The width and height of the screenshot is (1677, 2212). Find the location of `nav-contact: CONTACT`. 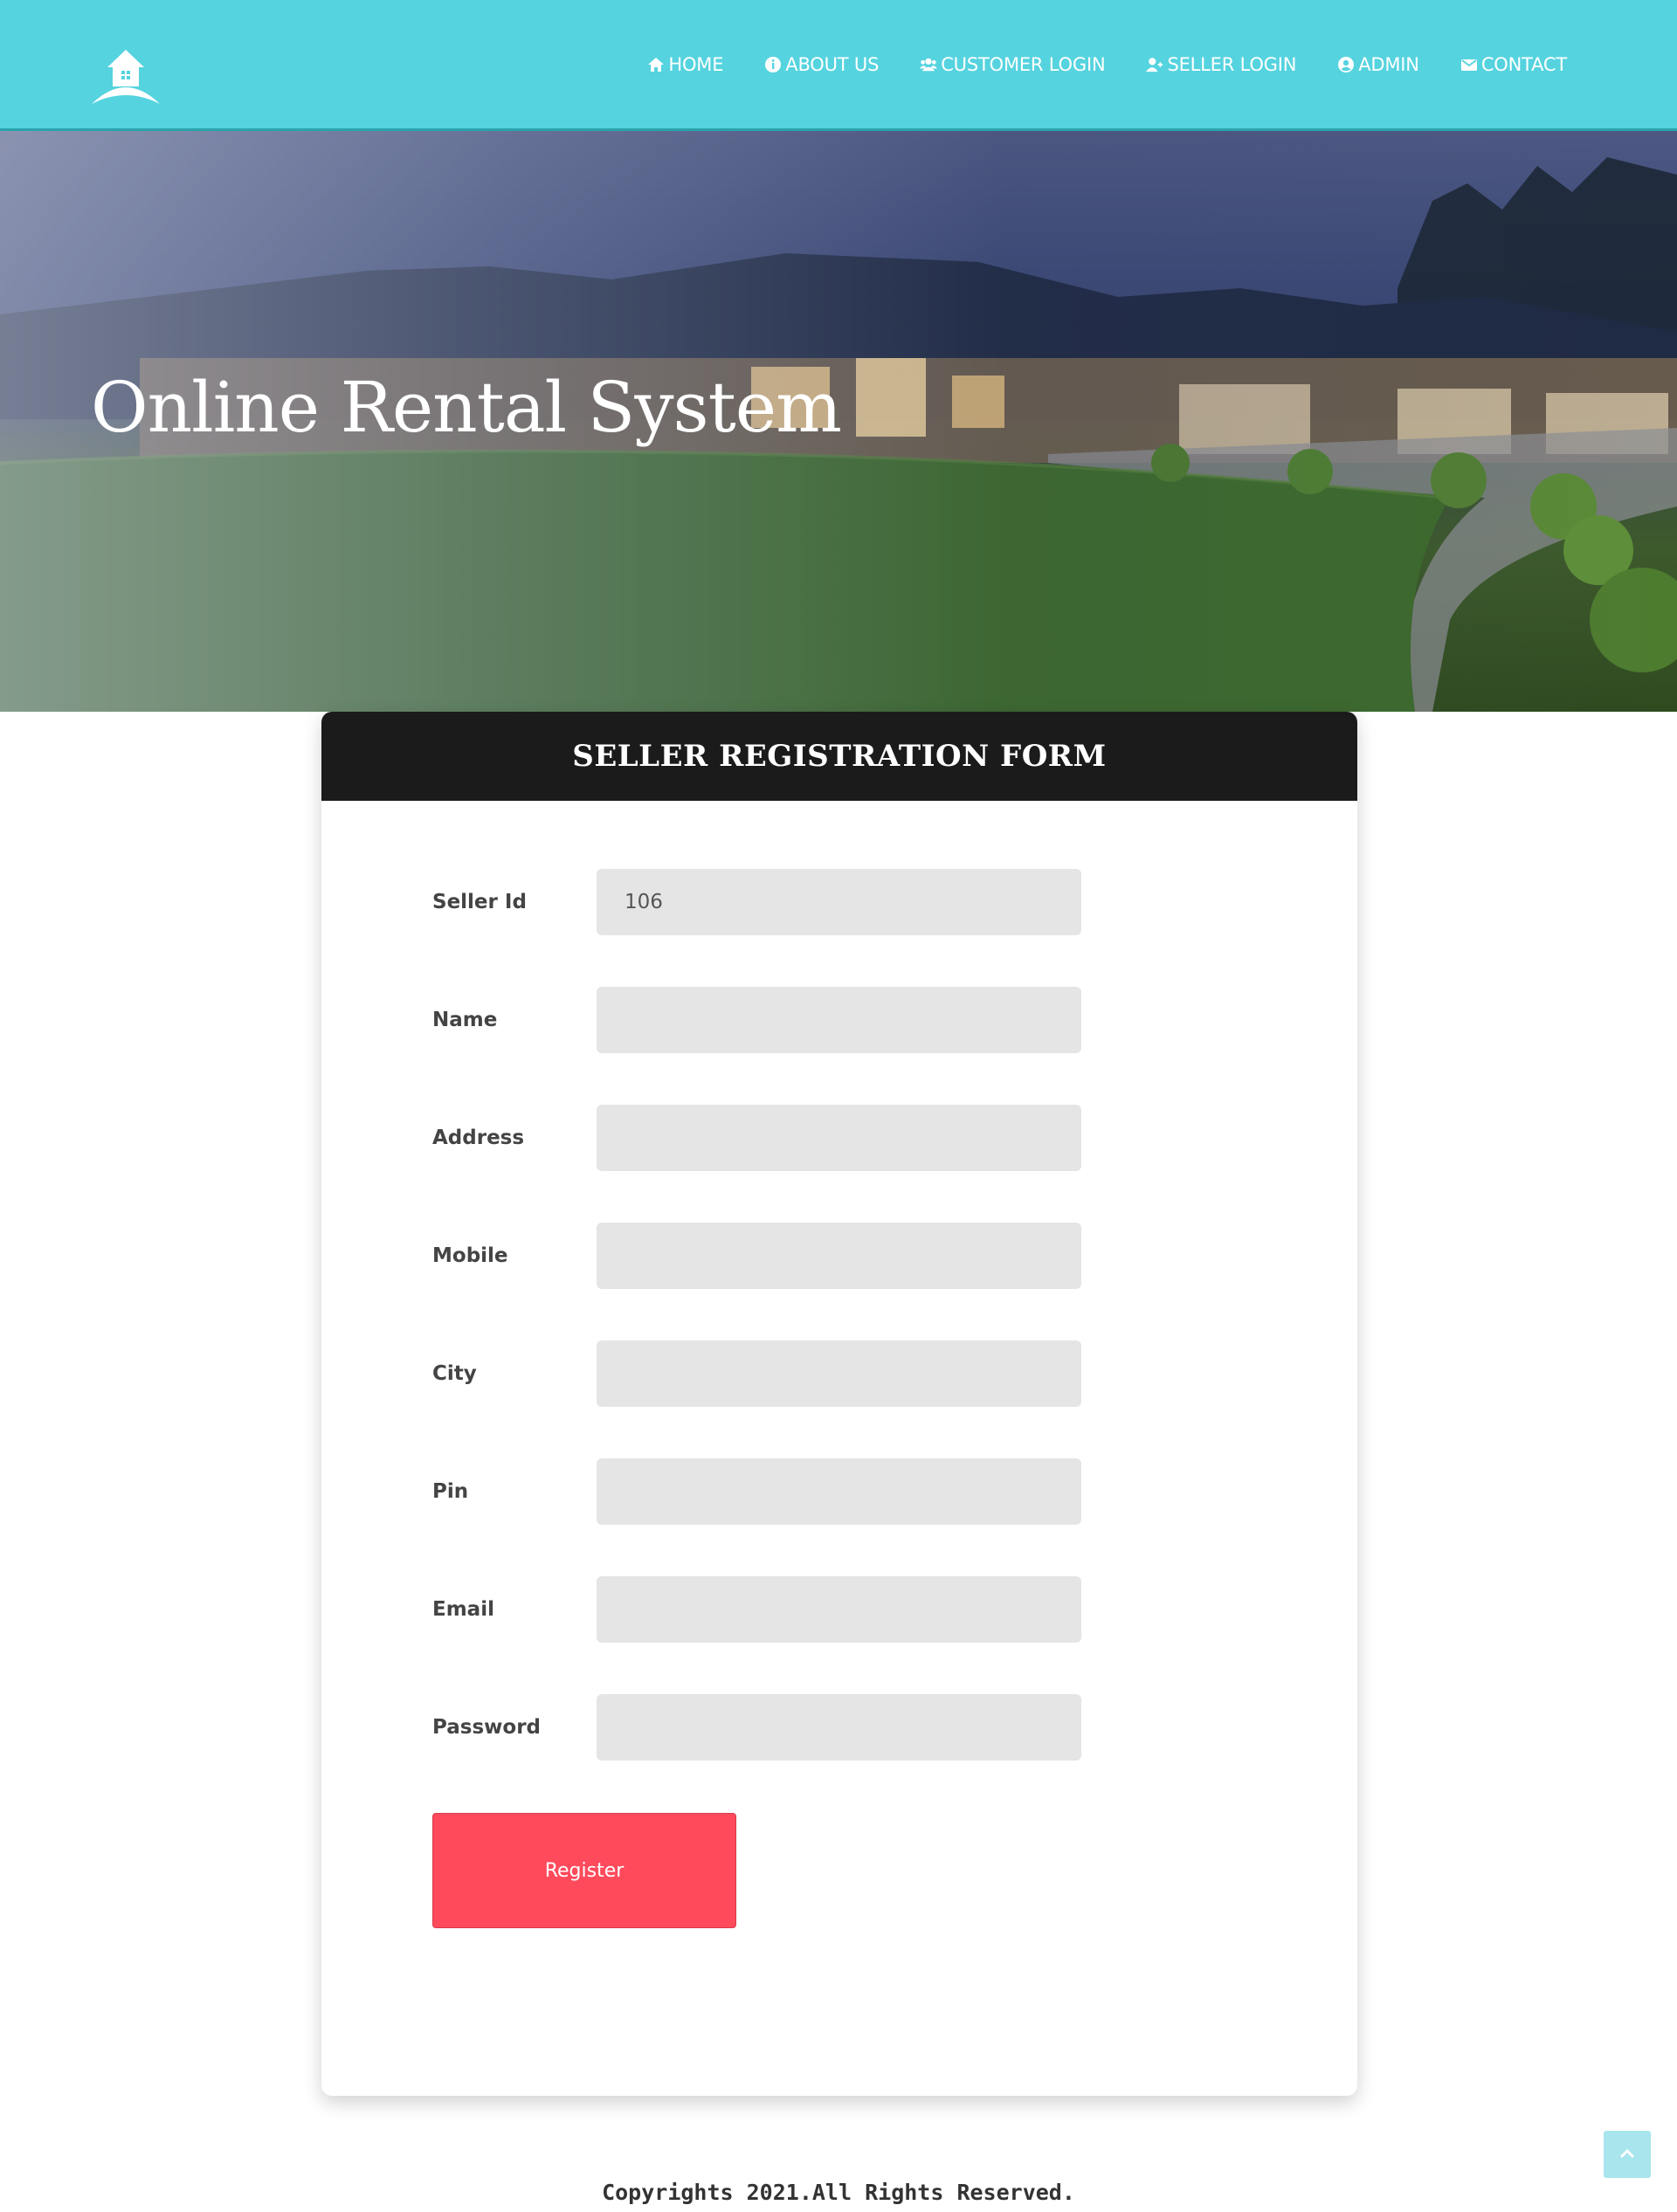

nav-contact: CONTACT is located at coordinates (1513, 64).